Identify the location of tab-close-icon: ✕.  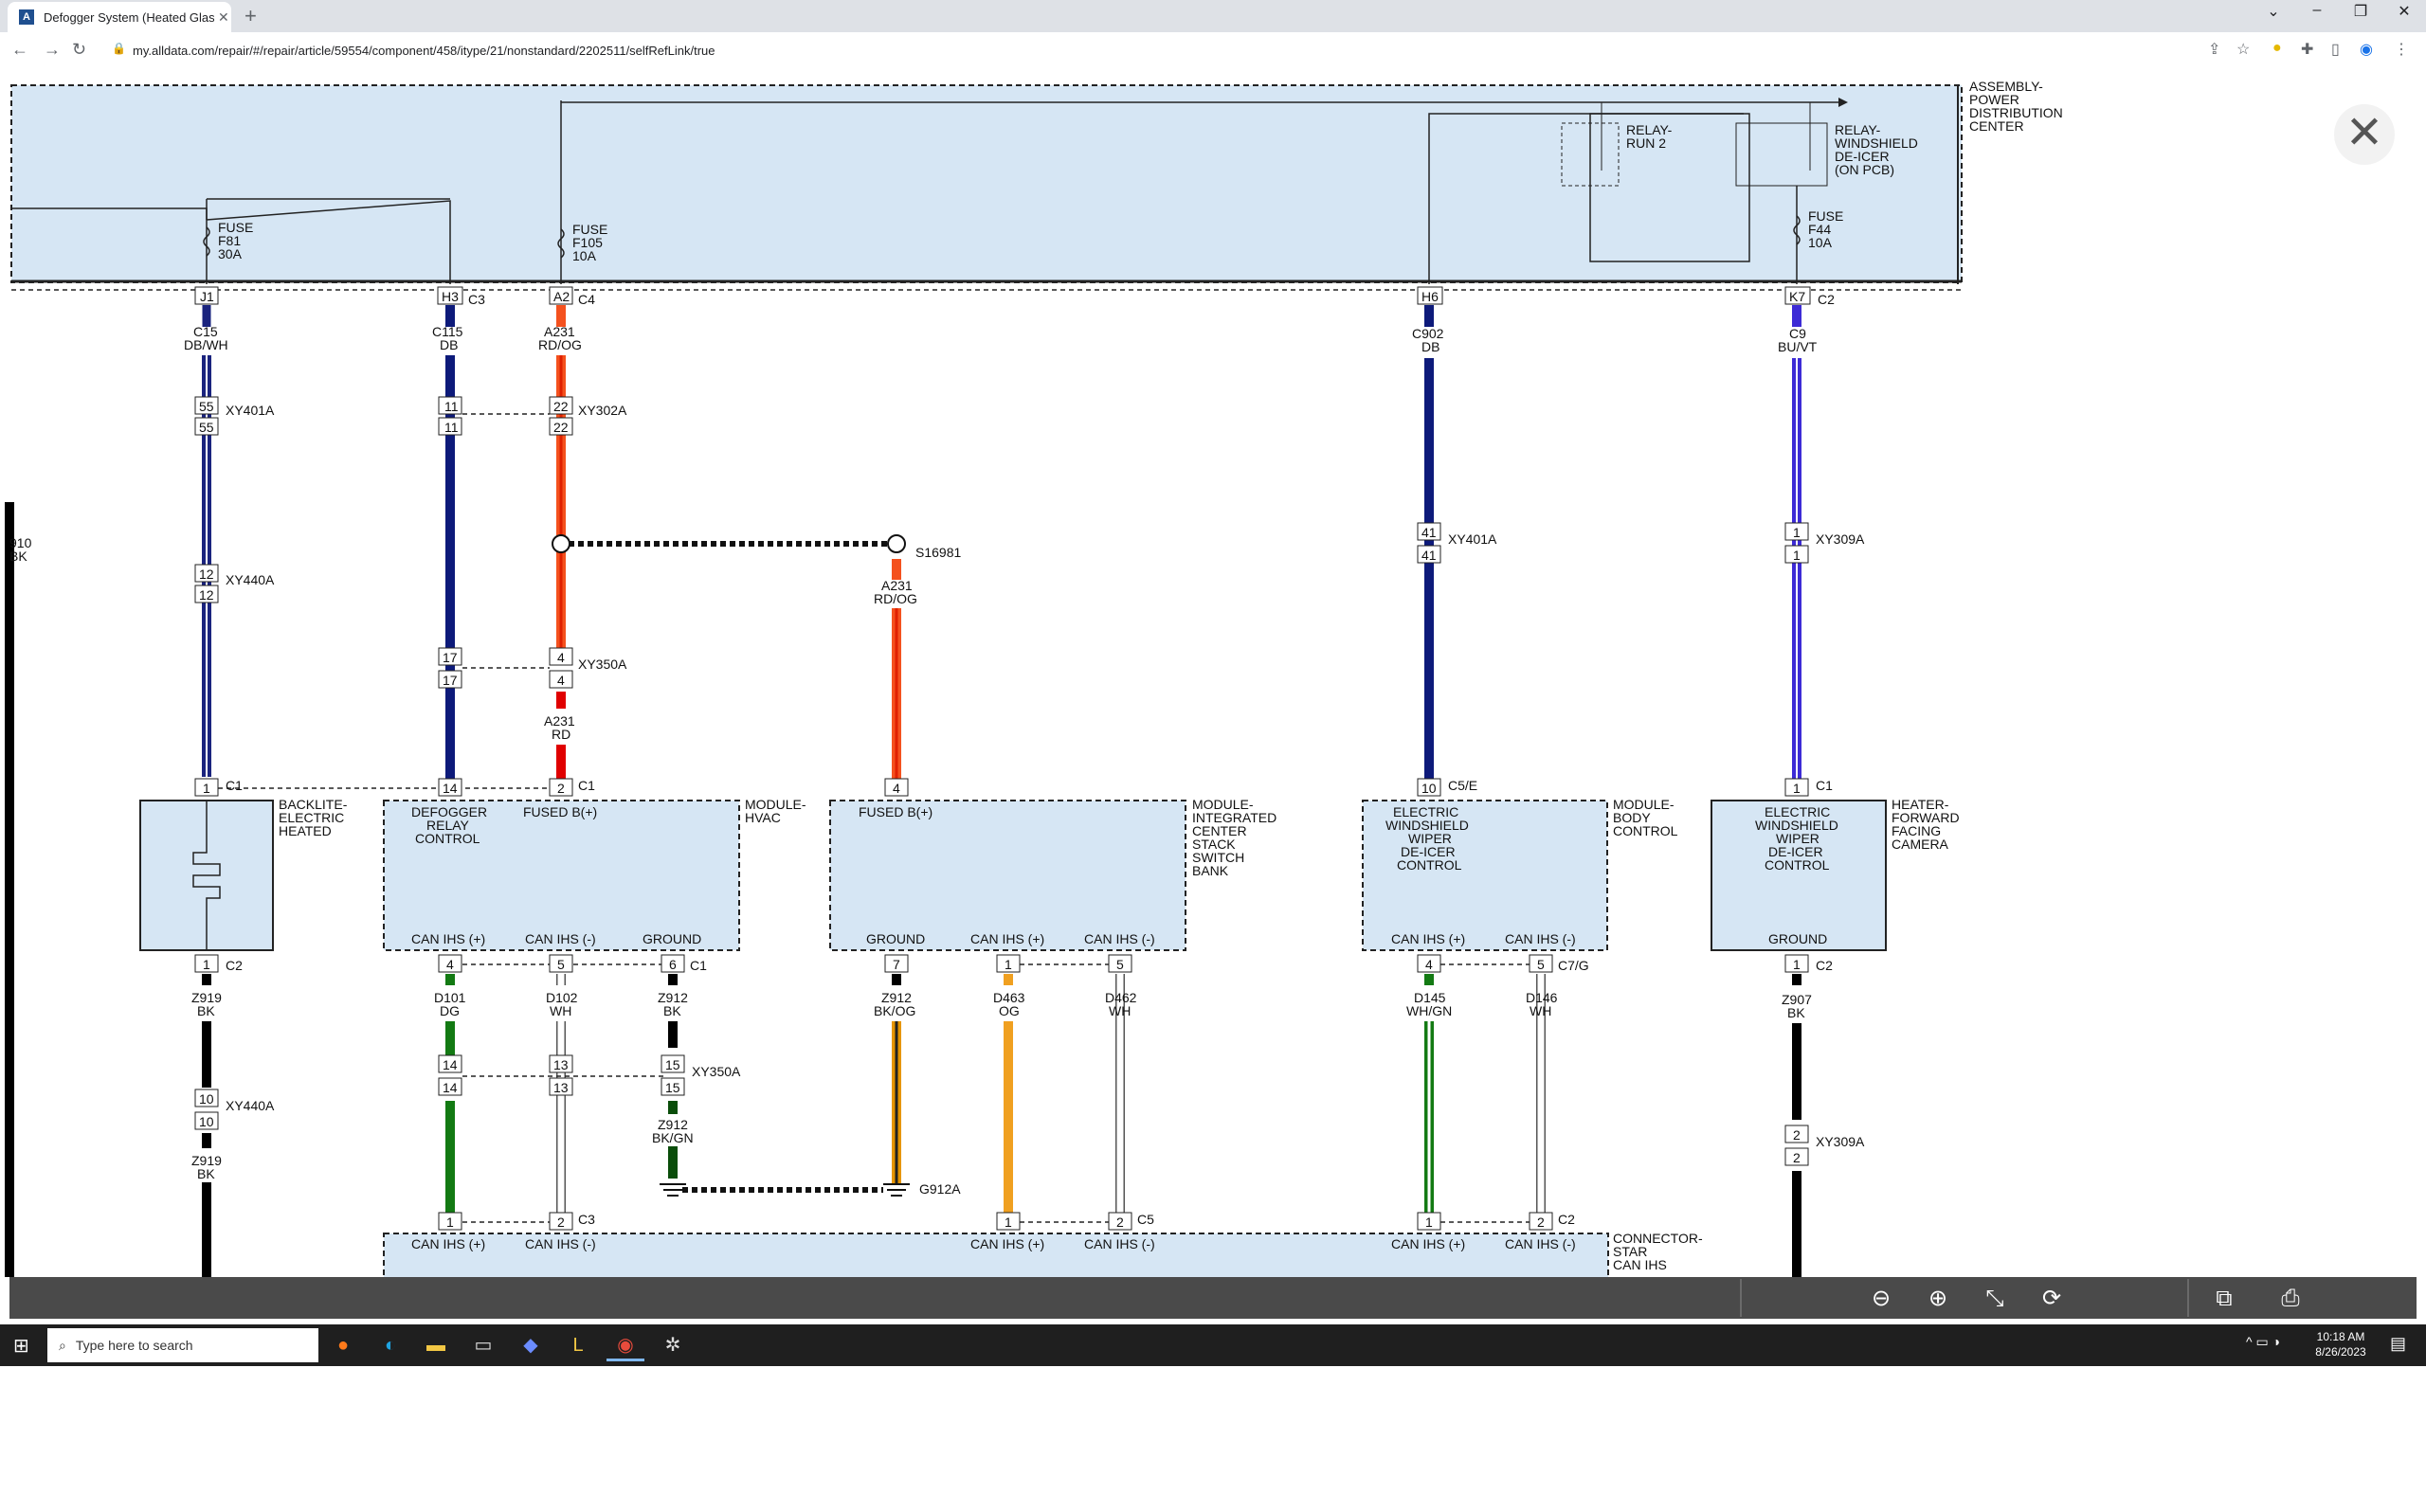
(223, 17).